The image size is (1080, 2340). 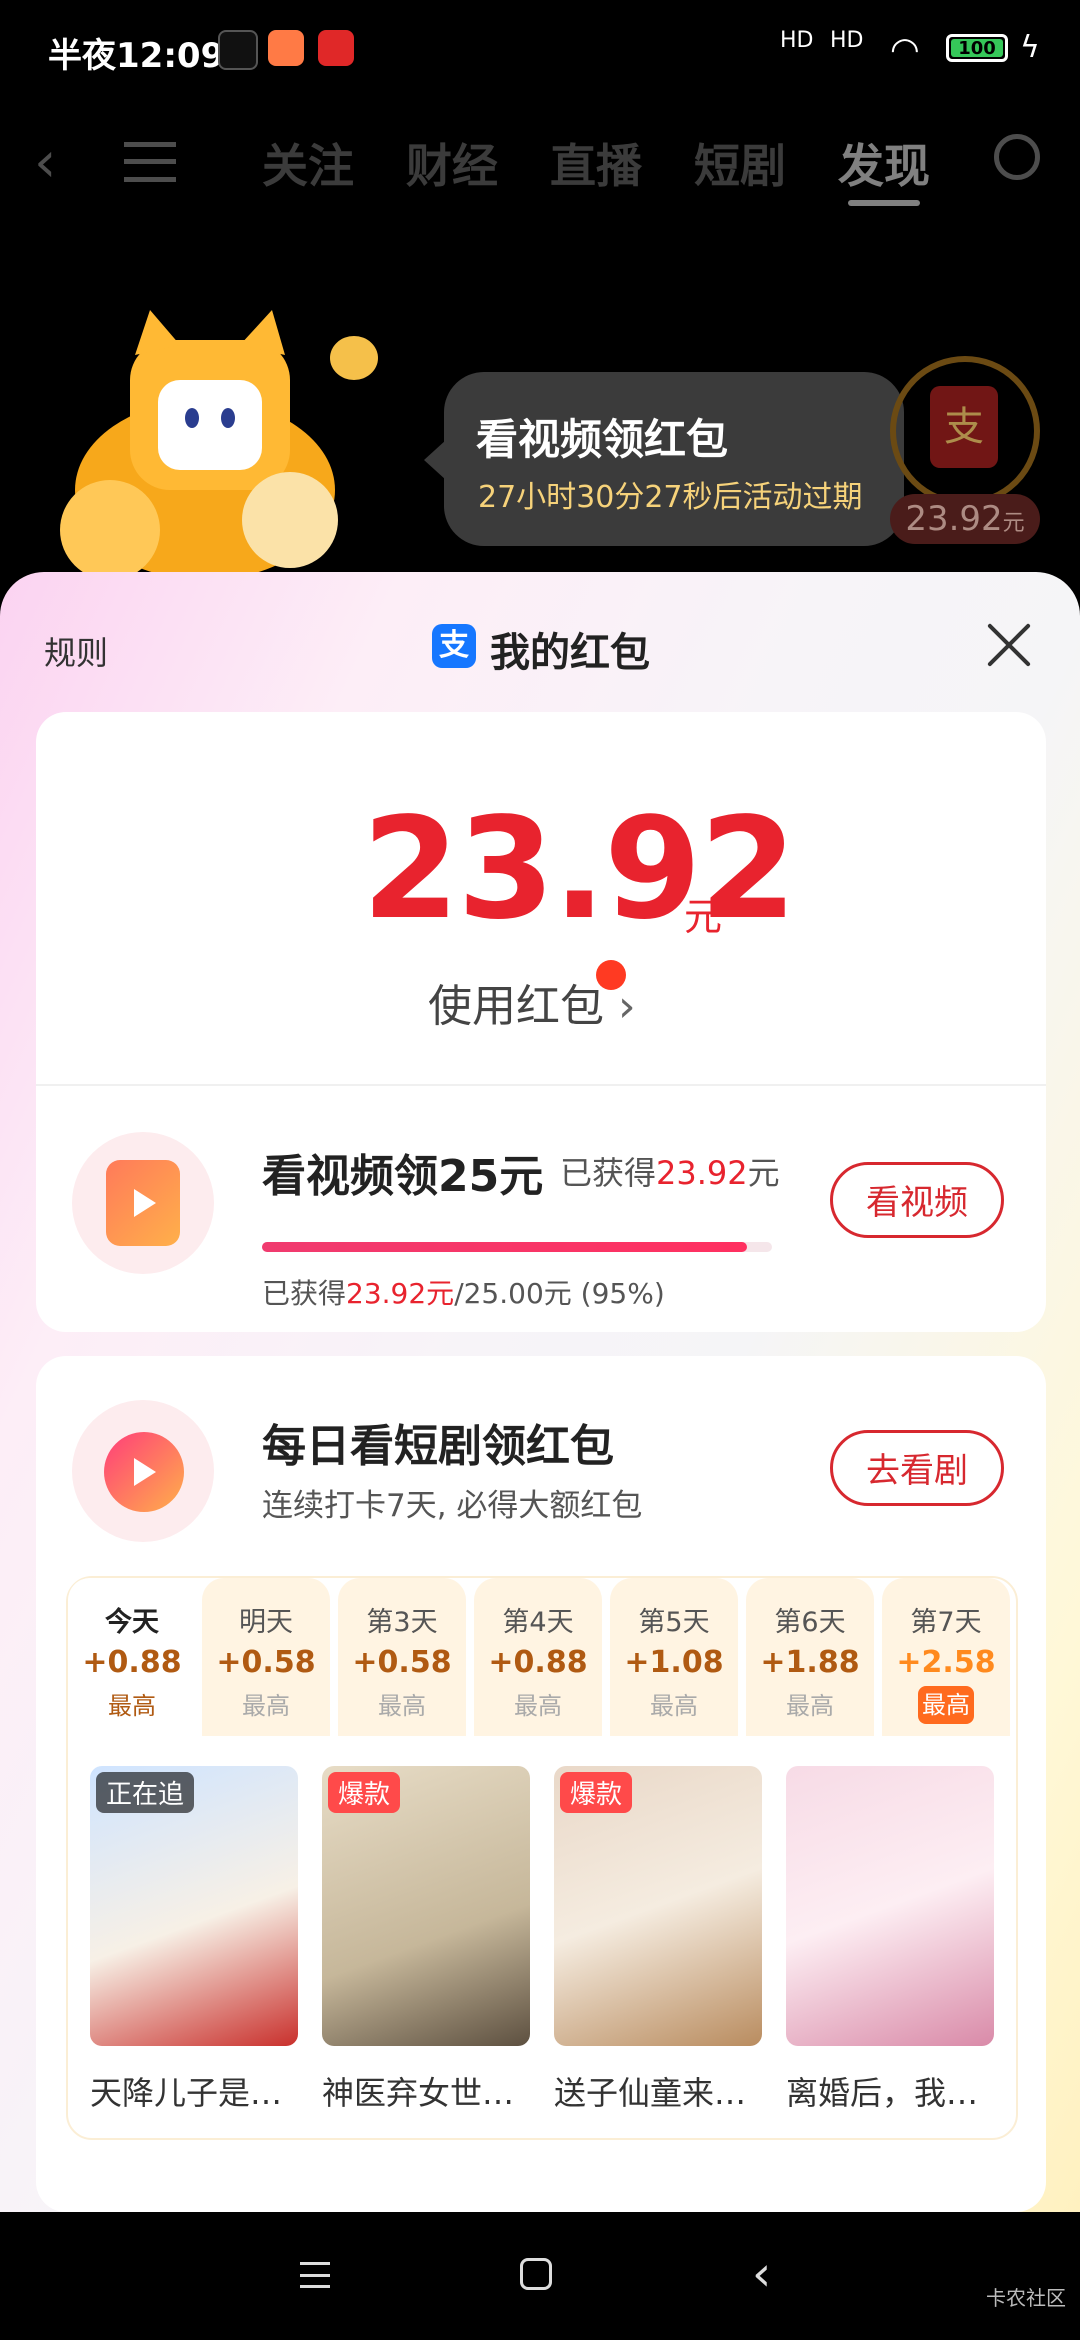 I want to click on charging-icon: ϟ, so click(x=1030, y=47).